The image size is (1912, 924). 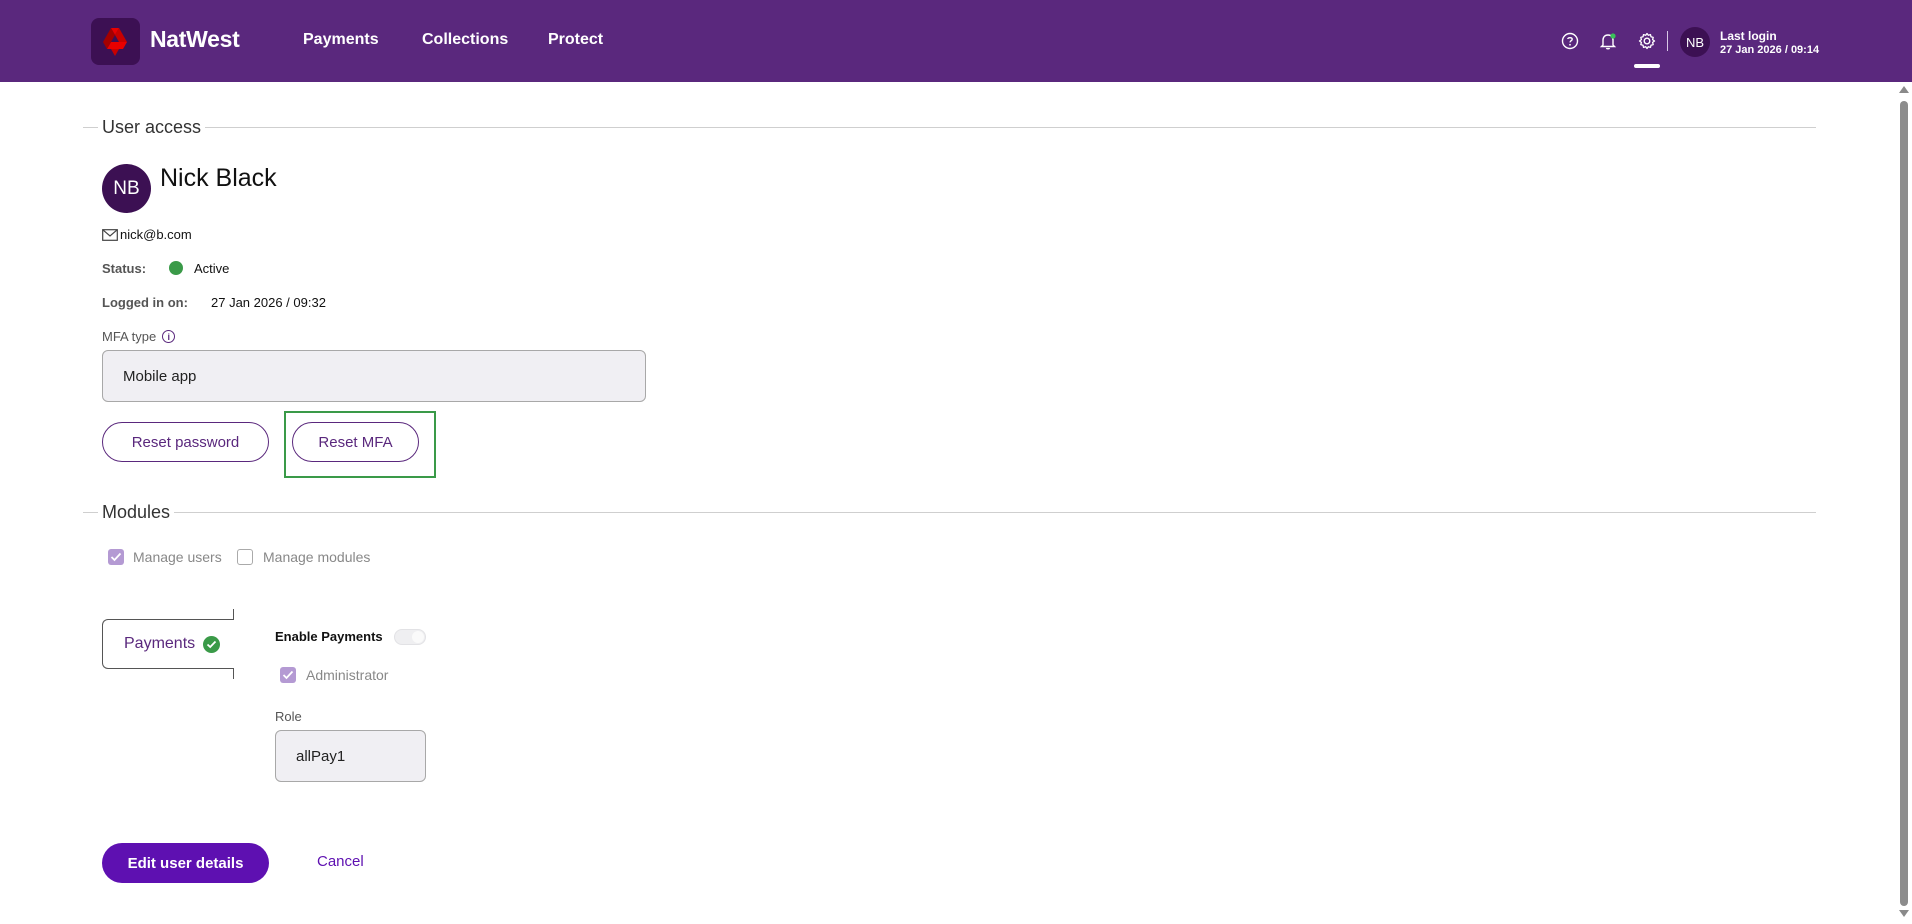 What do you see at coordinates (160, 643) in the screenshot?
I see `tab-payments-label: Payments` at bounding box center [160, 643].